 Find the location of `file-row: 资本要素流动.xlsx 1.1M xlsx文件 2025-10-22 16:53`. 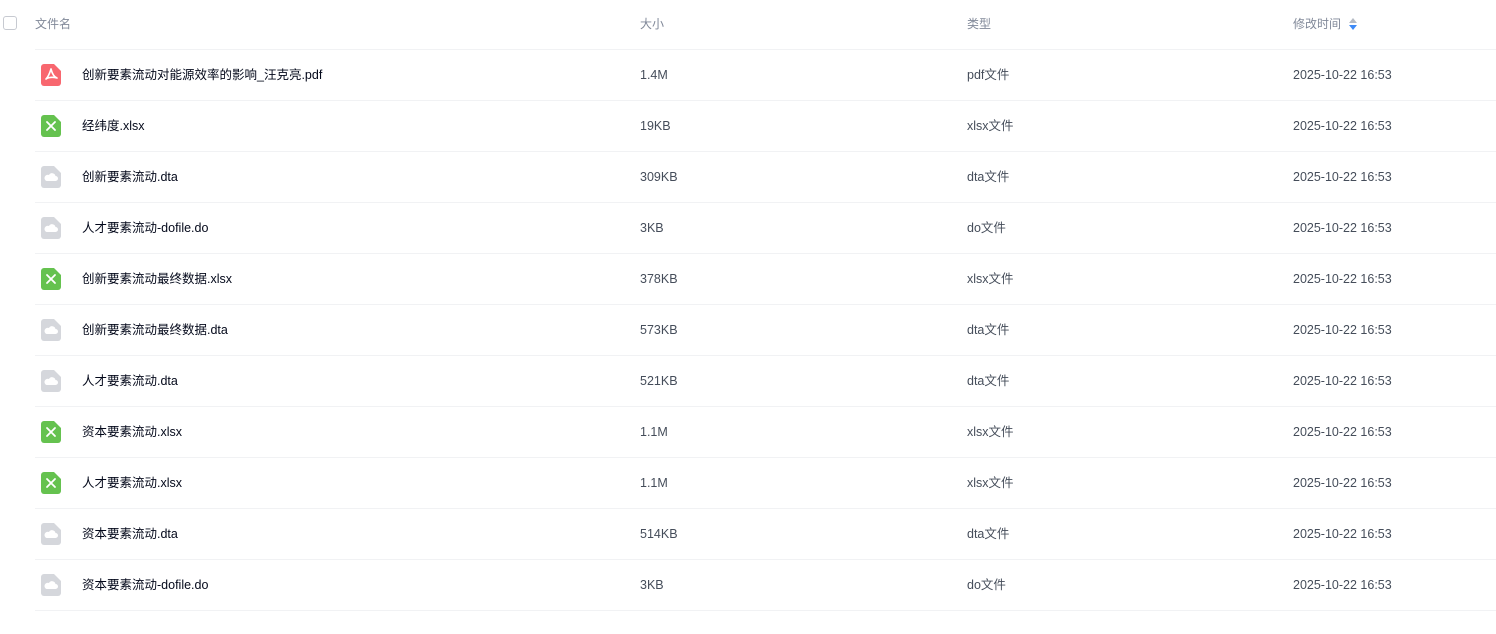

file-row: 资本要素流动.xlsx 1.1M xlsx文件 2025-10-22 16:53 is located at coordinates (765, 432).